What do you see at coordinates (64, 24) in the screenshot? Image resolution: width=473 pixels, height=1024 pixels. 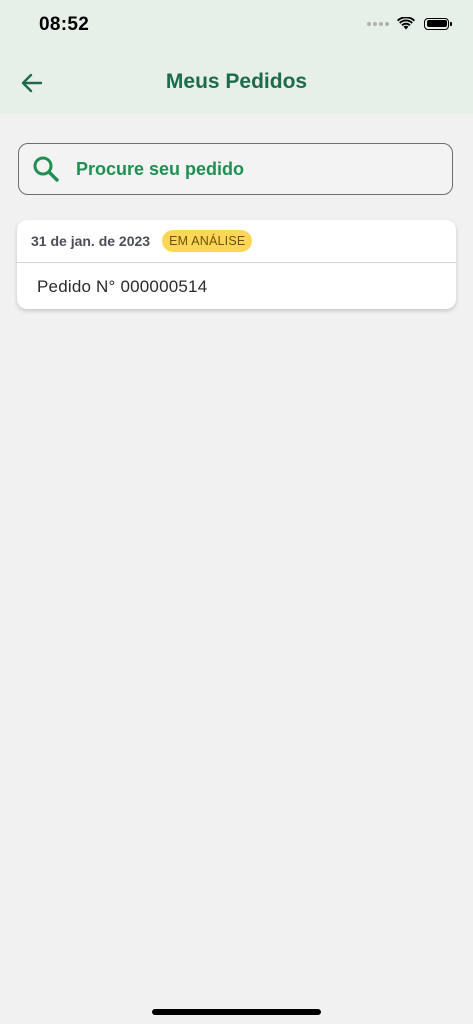 I see `status-time: 08:52` at bounding box center [64, 24].